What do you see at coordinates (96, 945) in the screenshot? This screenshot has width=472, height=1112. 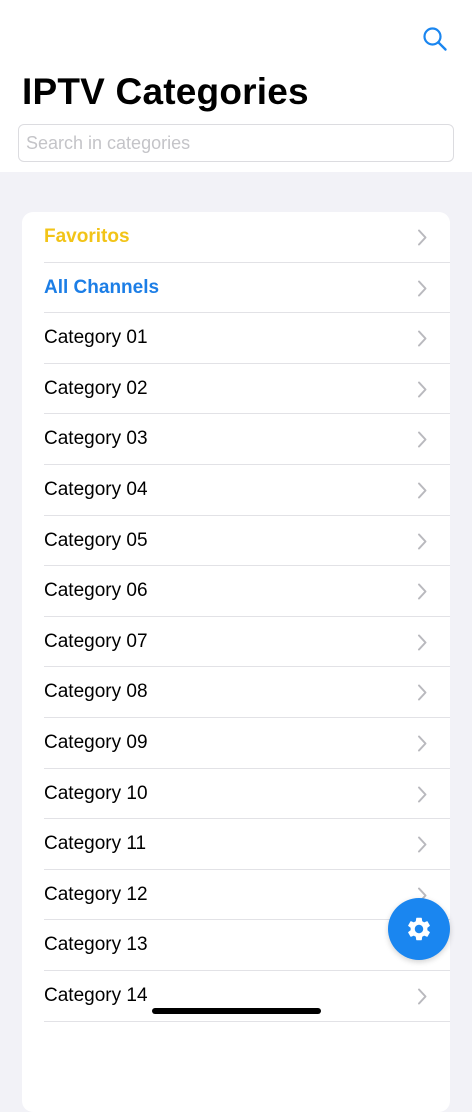 I see `list-item-label: Category 13` at bounding box center [96, 945].